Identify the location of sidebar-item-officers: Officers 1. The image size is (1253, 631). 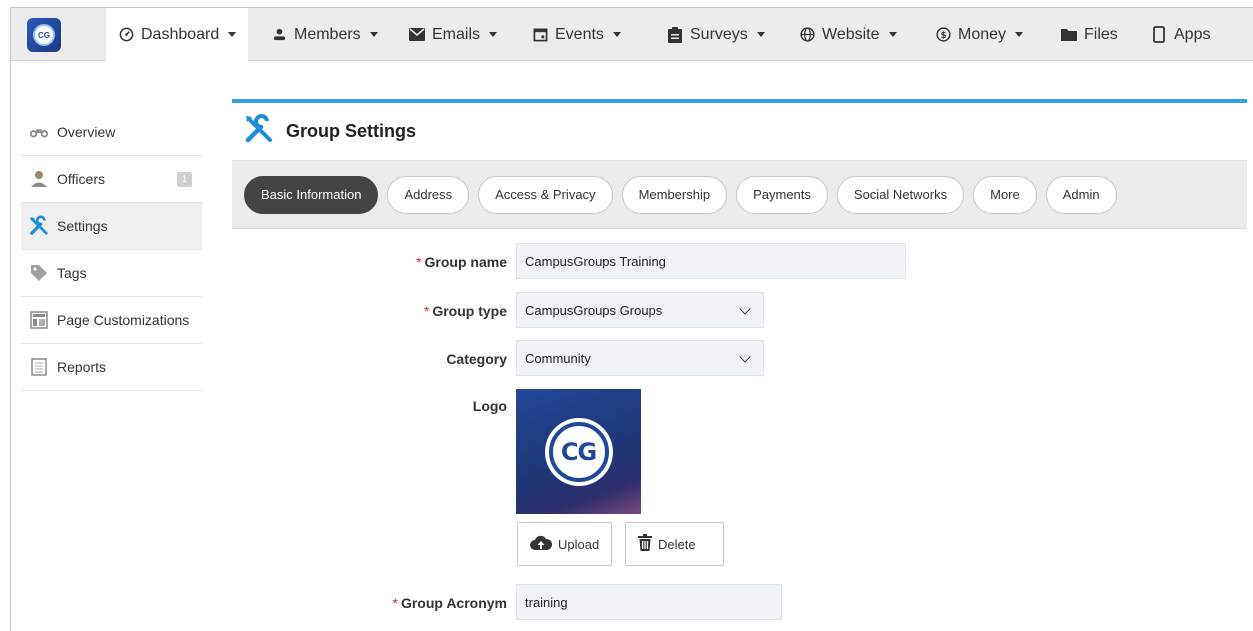
(111, 179).